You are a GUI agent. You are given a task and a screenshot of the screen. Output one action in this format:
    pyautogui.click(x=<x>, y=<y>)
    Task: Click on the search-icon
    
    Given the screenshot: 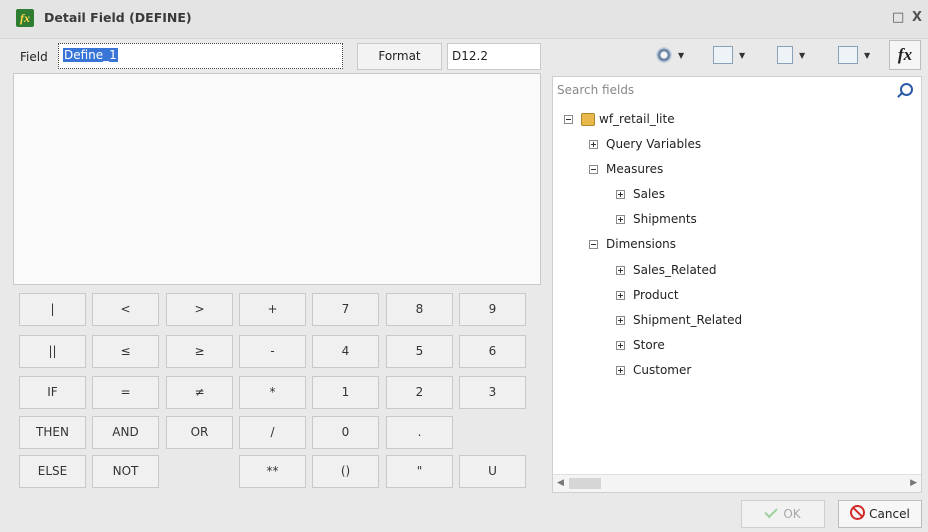 What is the action you would take?
    pyautogui.click(x=906, y=89)
    